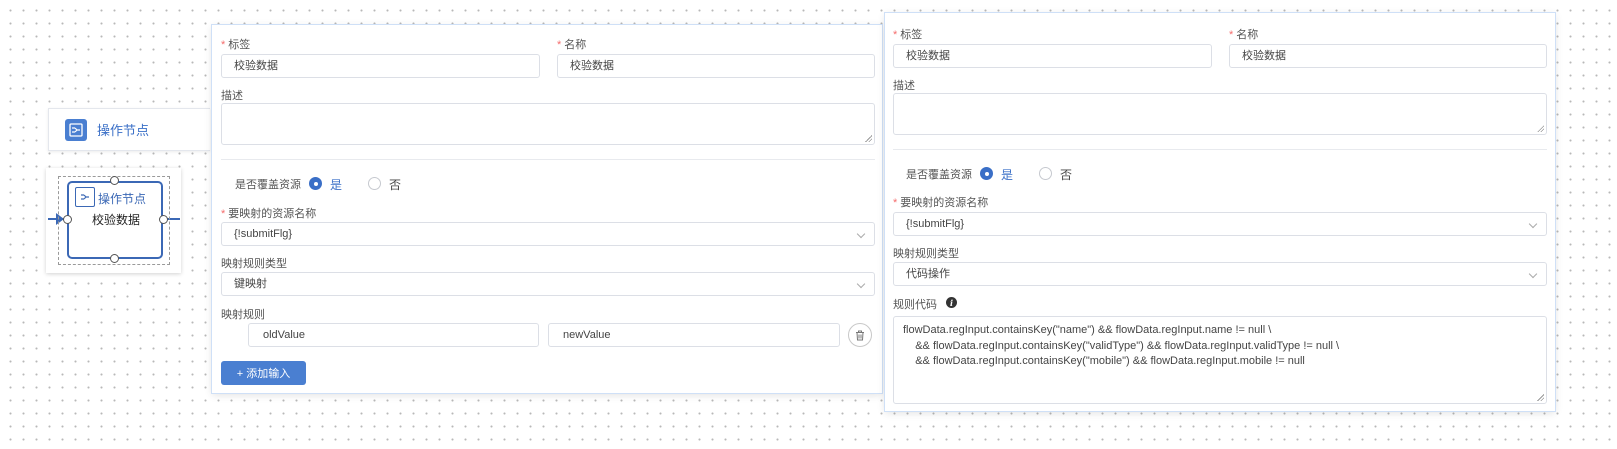 The width and height of the screenshot is (1617, 449). I want to click on node-type-label: 操作节点, so click(122, 199).